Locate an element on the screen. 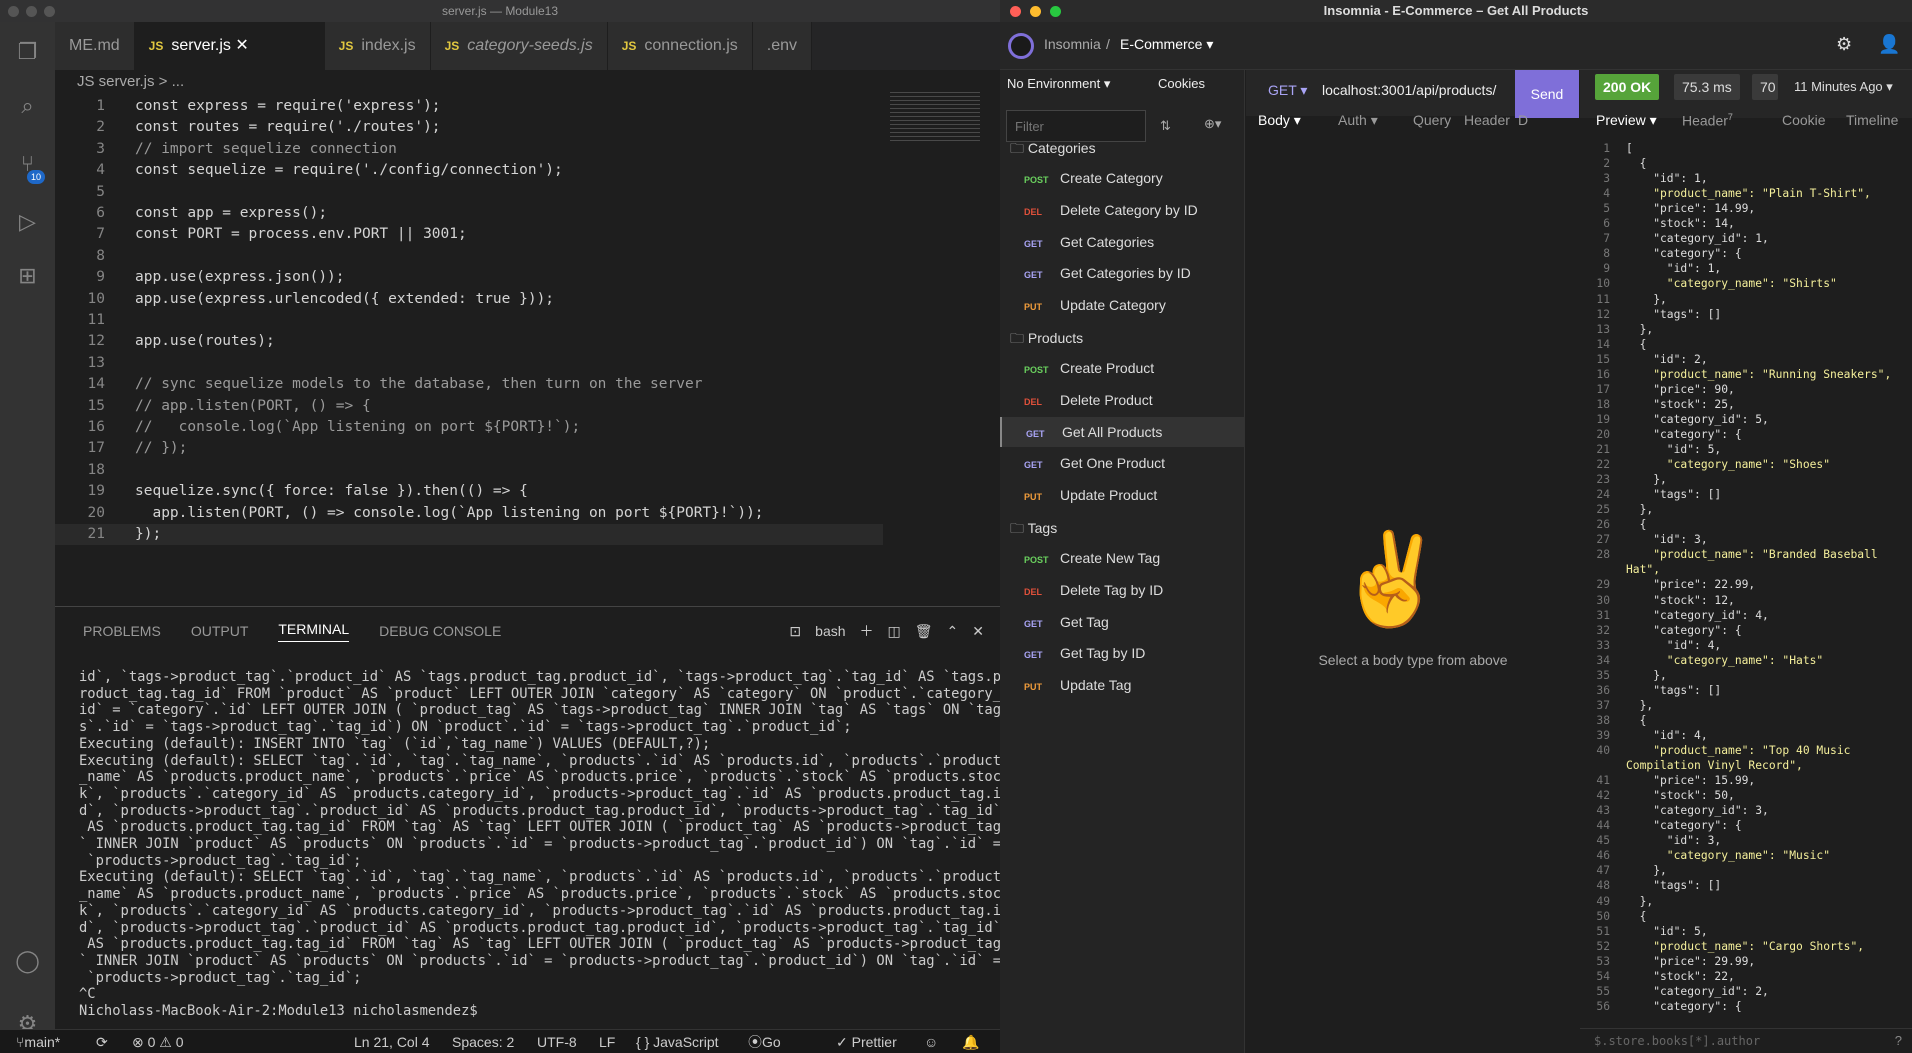 The image size is (1912, 1053). response-tab: Header7 is located at coordinates (1707, 120).